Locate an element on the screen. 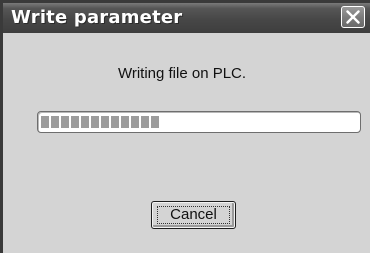  dialog-title: Write parameter is located at coordinates (97, 17).